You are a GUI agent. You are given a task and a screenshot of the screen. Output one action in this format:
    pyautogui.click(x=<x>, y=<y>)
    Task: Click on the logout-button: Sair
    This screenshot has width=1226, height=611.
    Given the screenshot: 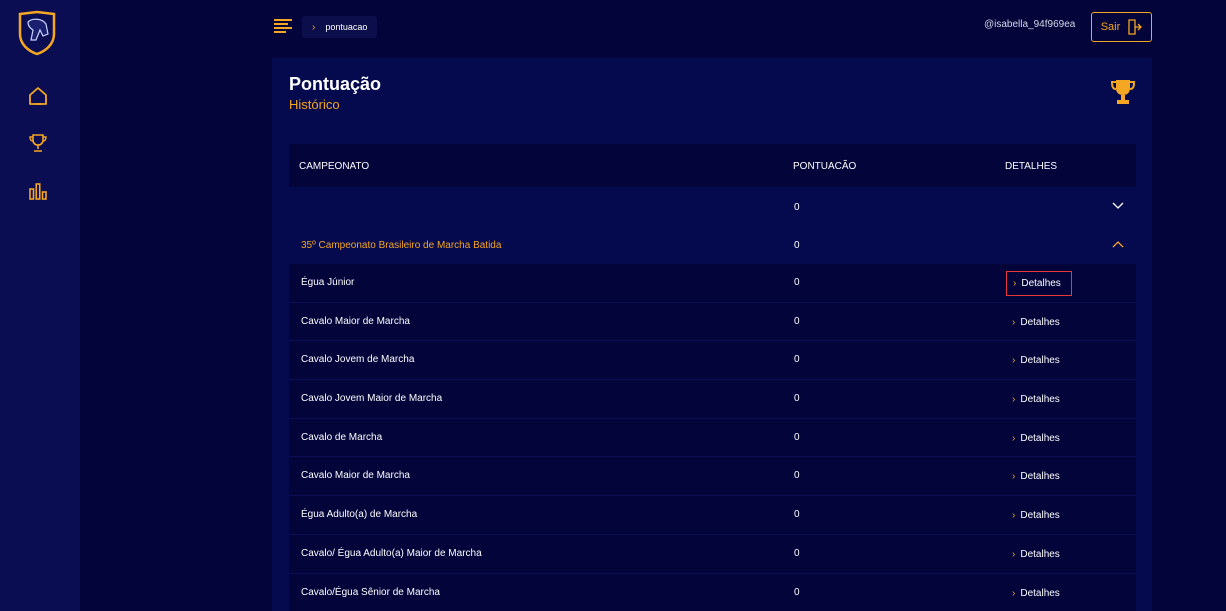 What is the action you would take?
    pyautogui.click(x=1121, y=27)
    